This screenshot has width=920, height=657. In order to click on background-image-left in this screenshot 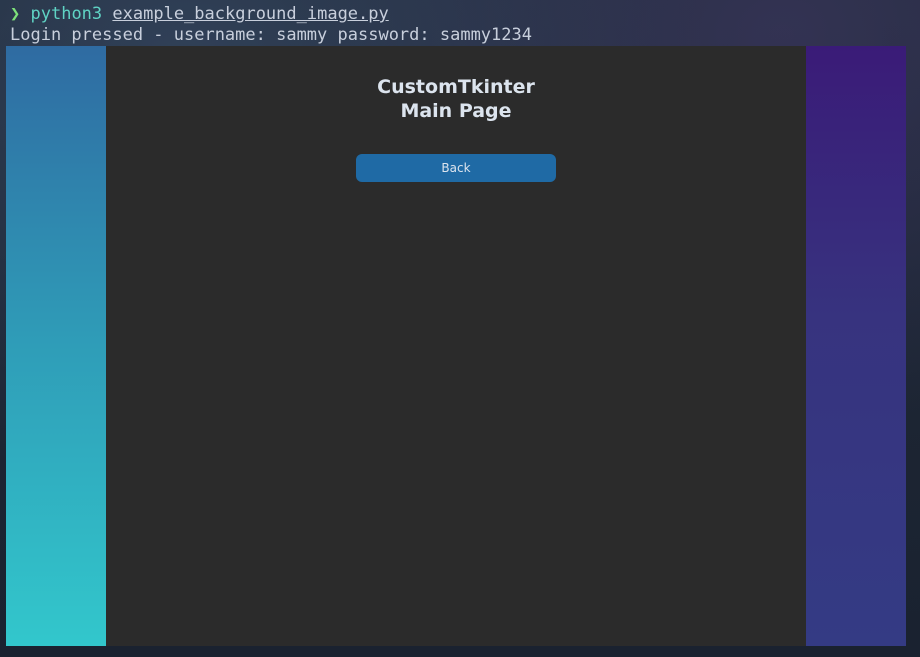, I will do `click(56, 346)`.